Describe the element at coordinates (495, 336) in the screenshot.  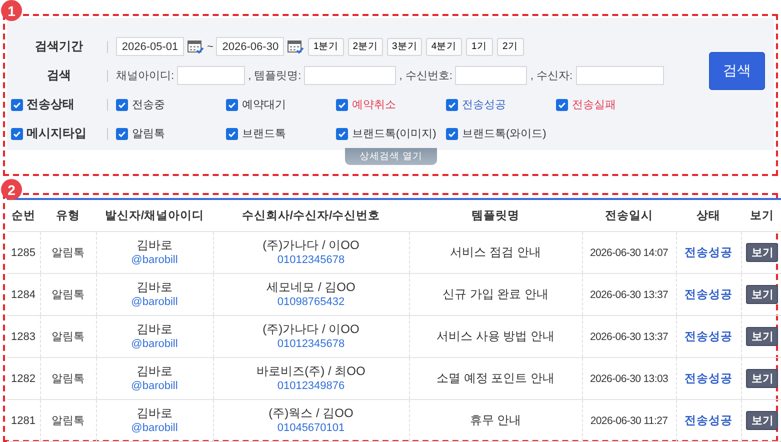
I see `table-cell: 서비스 사용 방법 안내` at that location.